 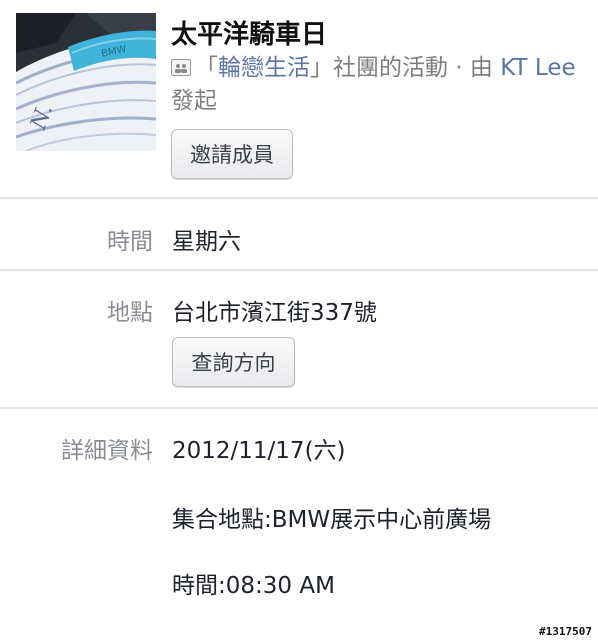 What do you see at coordinates (181, 67) in the screenshot?
I see `group-icon` at bounding box center [181, 67].